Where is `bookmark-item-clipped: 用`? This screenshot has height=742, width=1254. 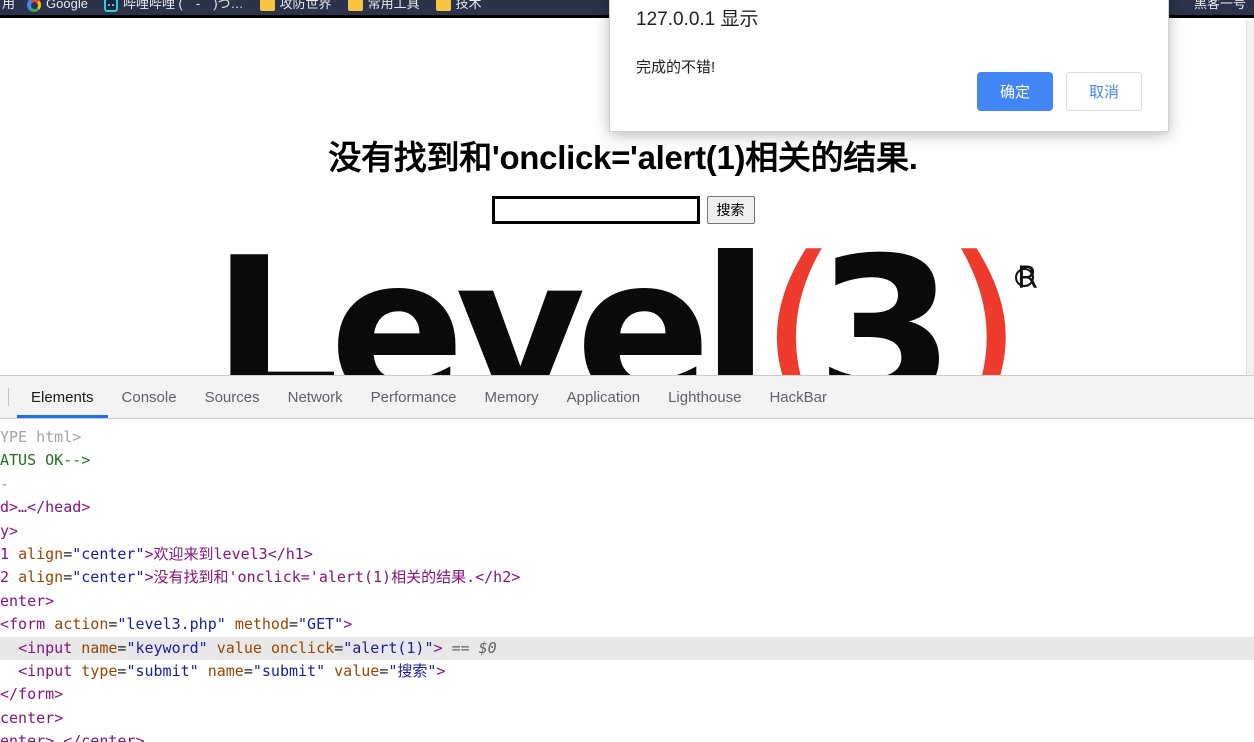
bookmark-item-clipped: 用 is located at coordinates (9, 6).